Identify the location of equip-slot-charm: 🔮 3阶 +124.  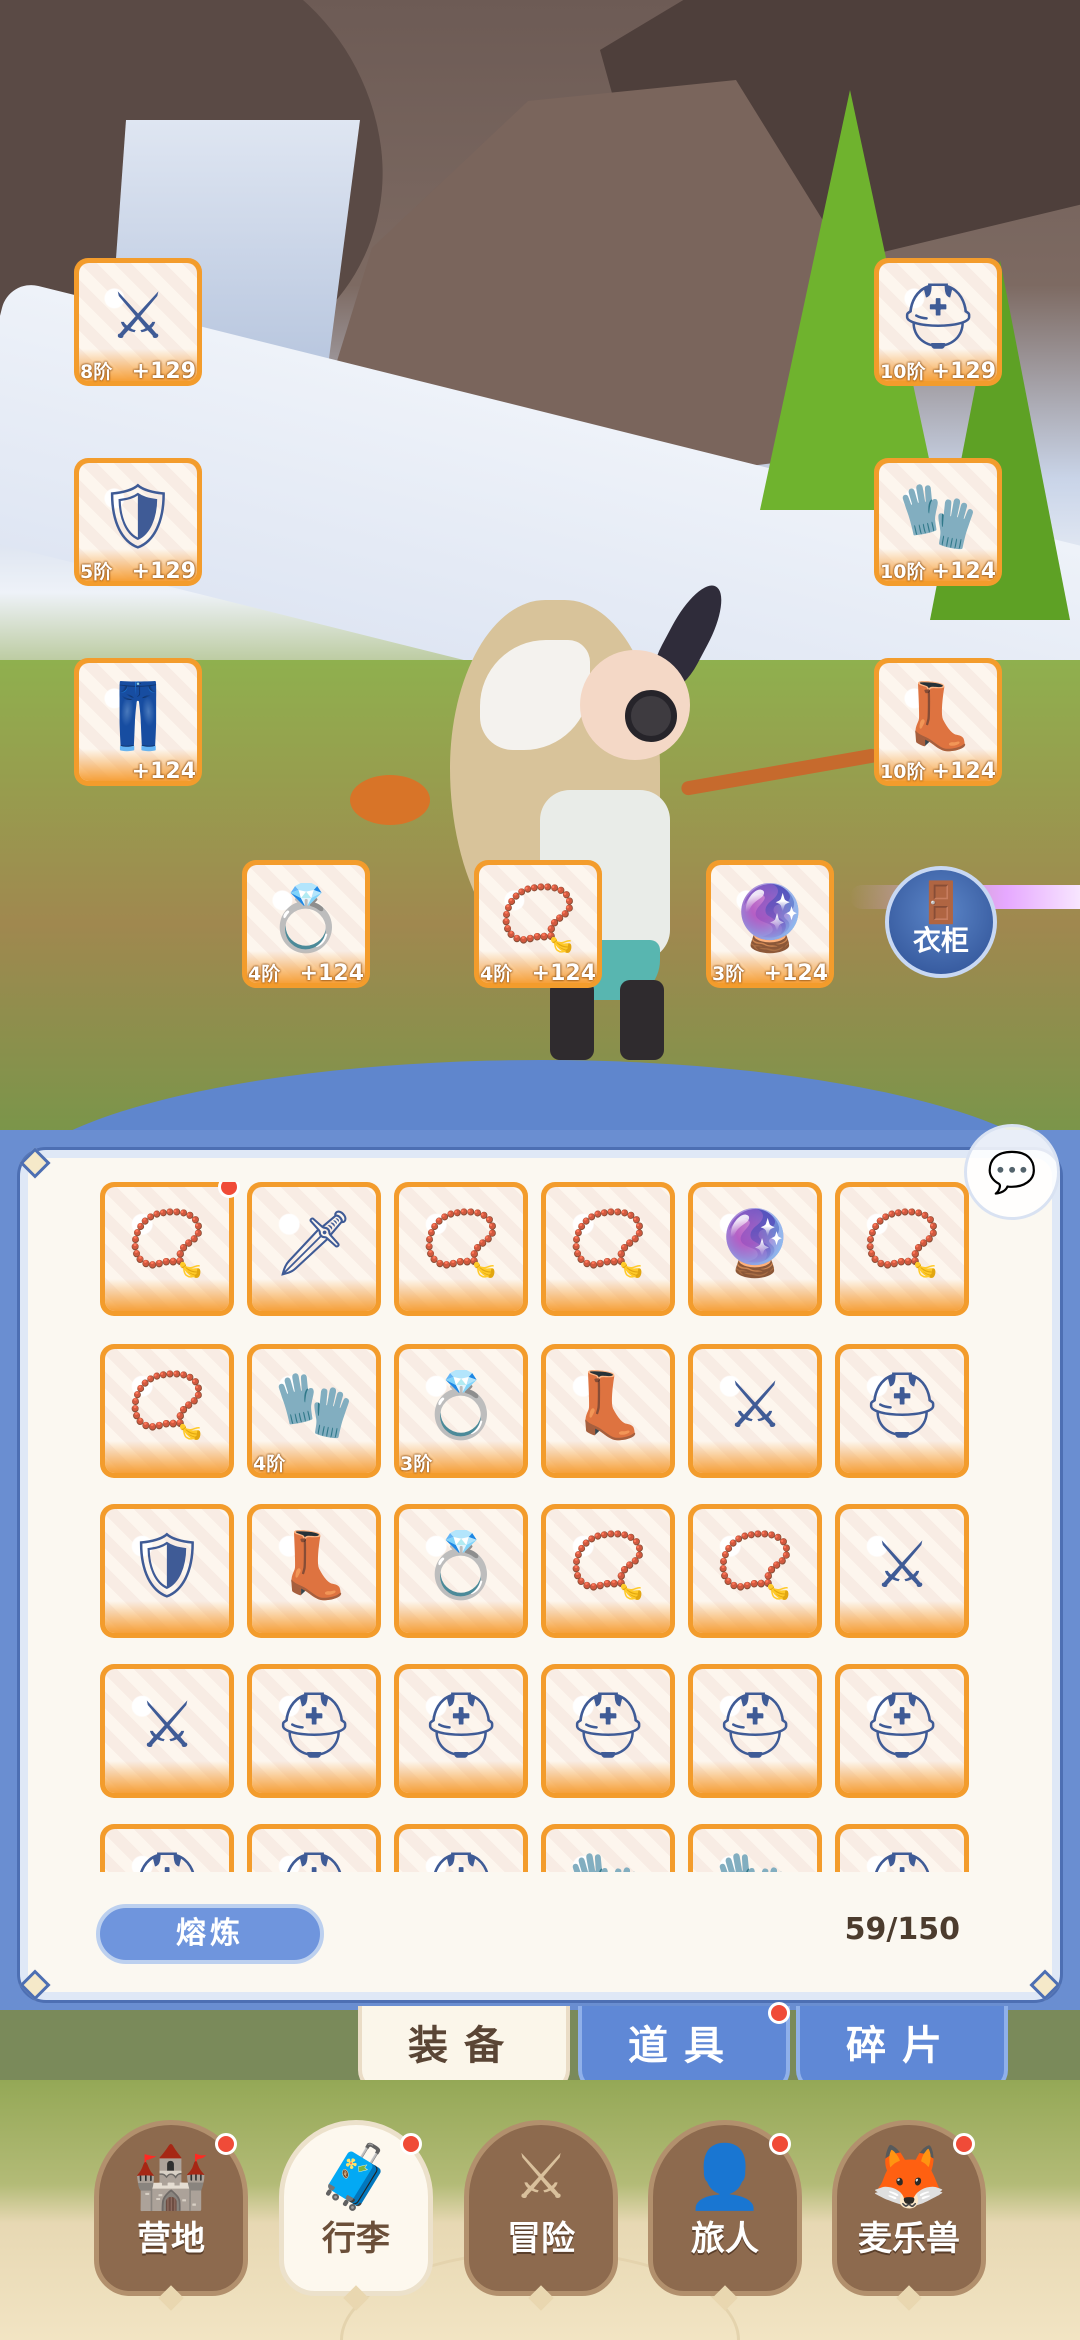
(770, 924).